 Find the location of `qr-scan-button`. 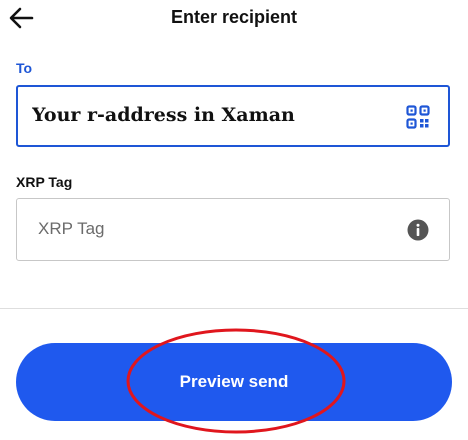

qr-scan-button is located at coordinates (418, 117).